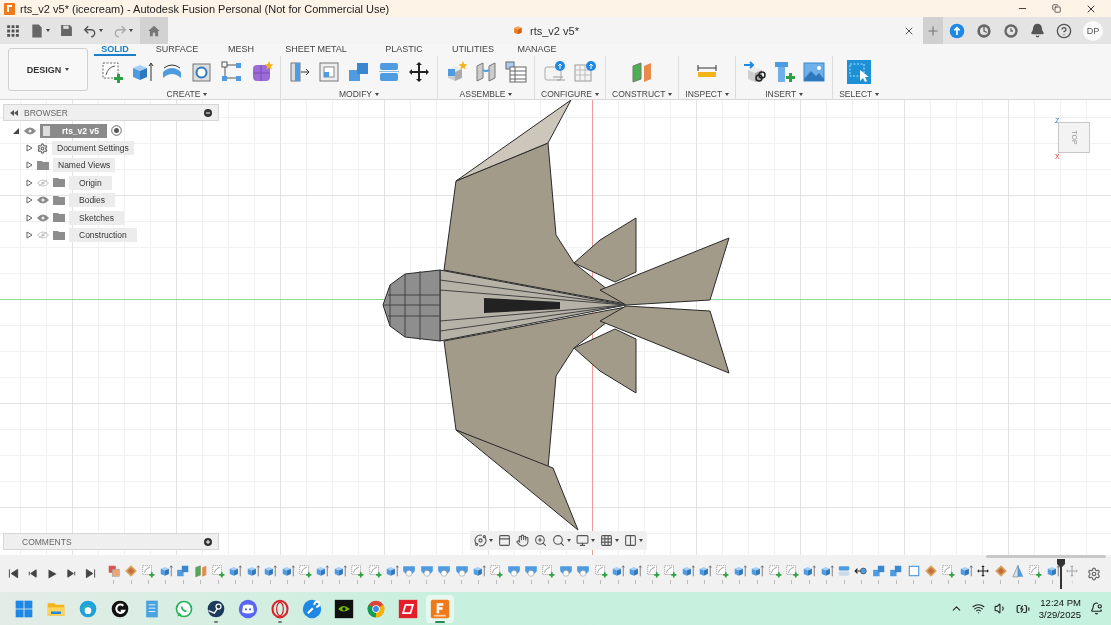 The image size is (1111, 625). Describe the element at coordinates (92, 200) in the screenshot. I see `tree-item: Bodies` at that location.